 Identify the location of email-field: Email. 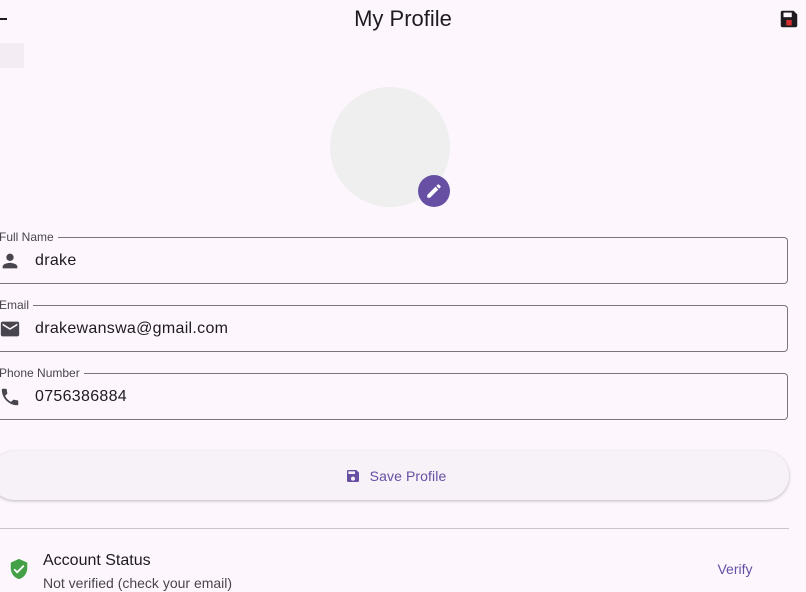
(394, 325).